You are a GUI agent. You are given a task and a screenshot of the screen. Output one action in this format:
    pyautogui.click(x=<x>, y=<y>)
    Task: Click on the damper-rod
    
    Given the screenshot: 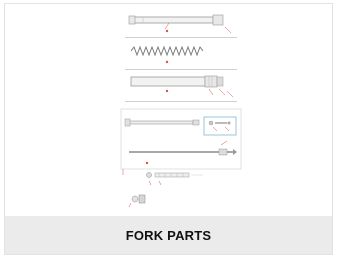 What is the action you would take?
    pyautogui.click(x=181, y=139)
    